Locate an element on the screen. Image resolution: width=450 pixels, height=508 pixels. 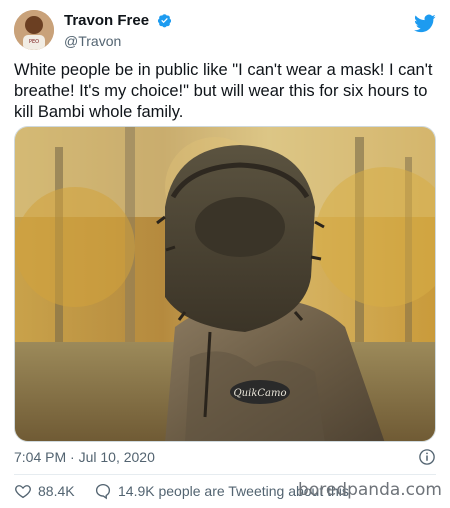
author-handle: @Travon is located at coordinates (118, 41).